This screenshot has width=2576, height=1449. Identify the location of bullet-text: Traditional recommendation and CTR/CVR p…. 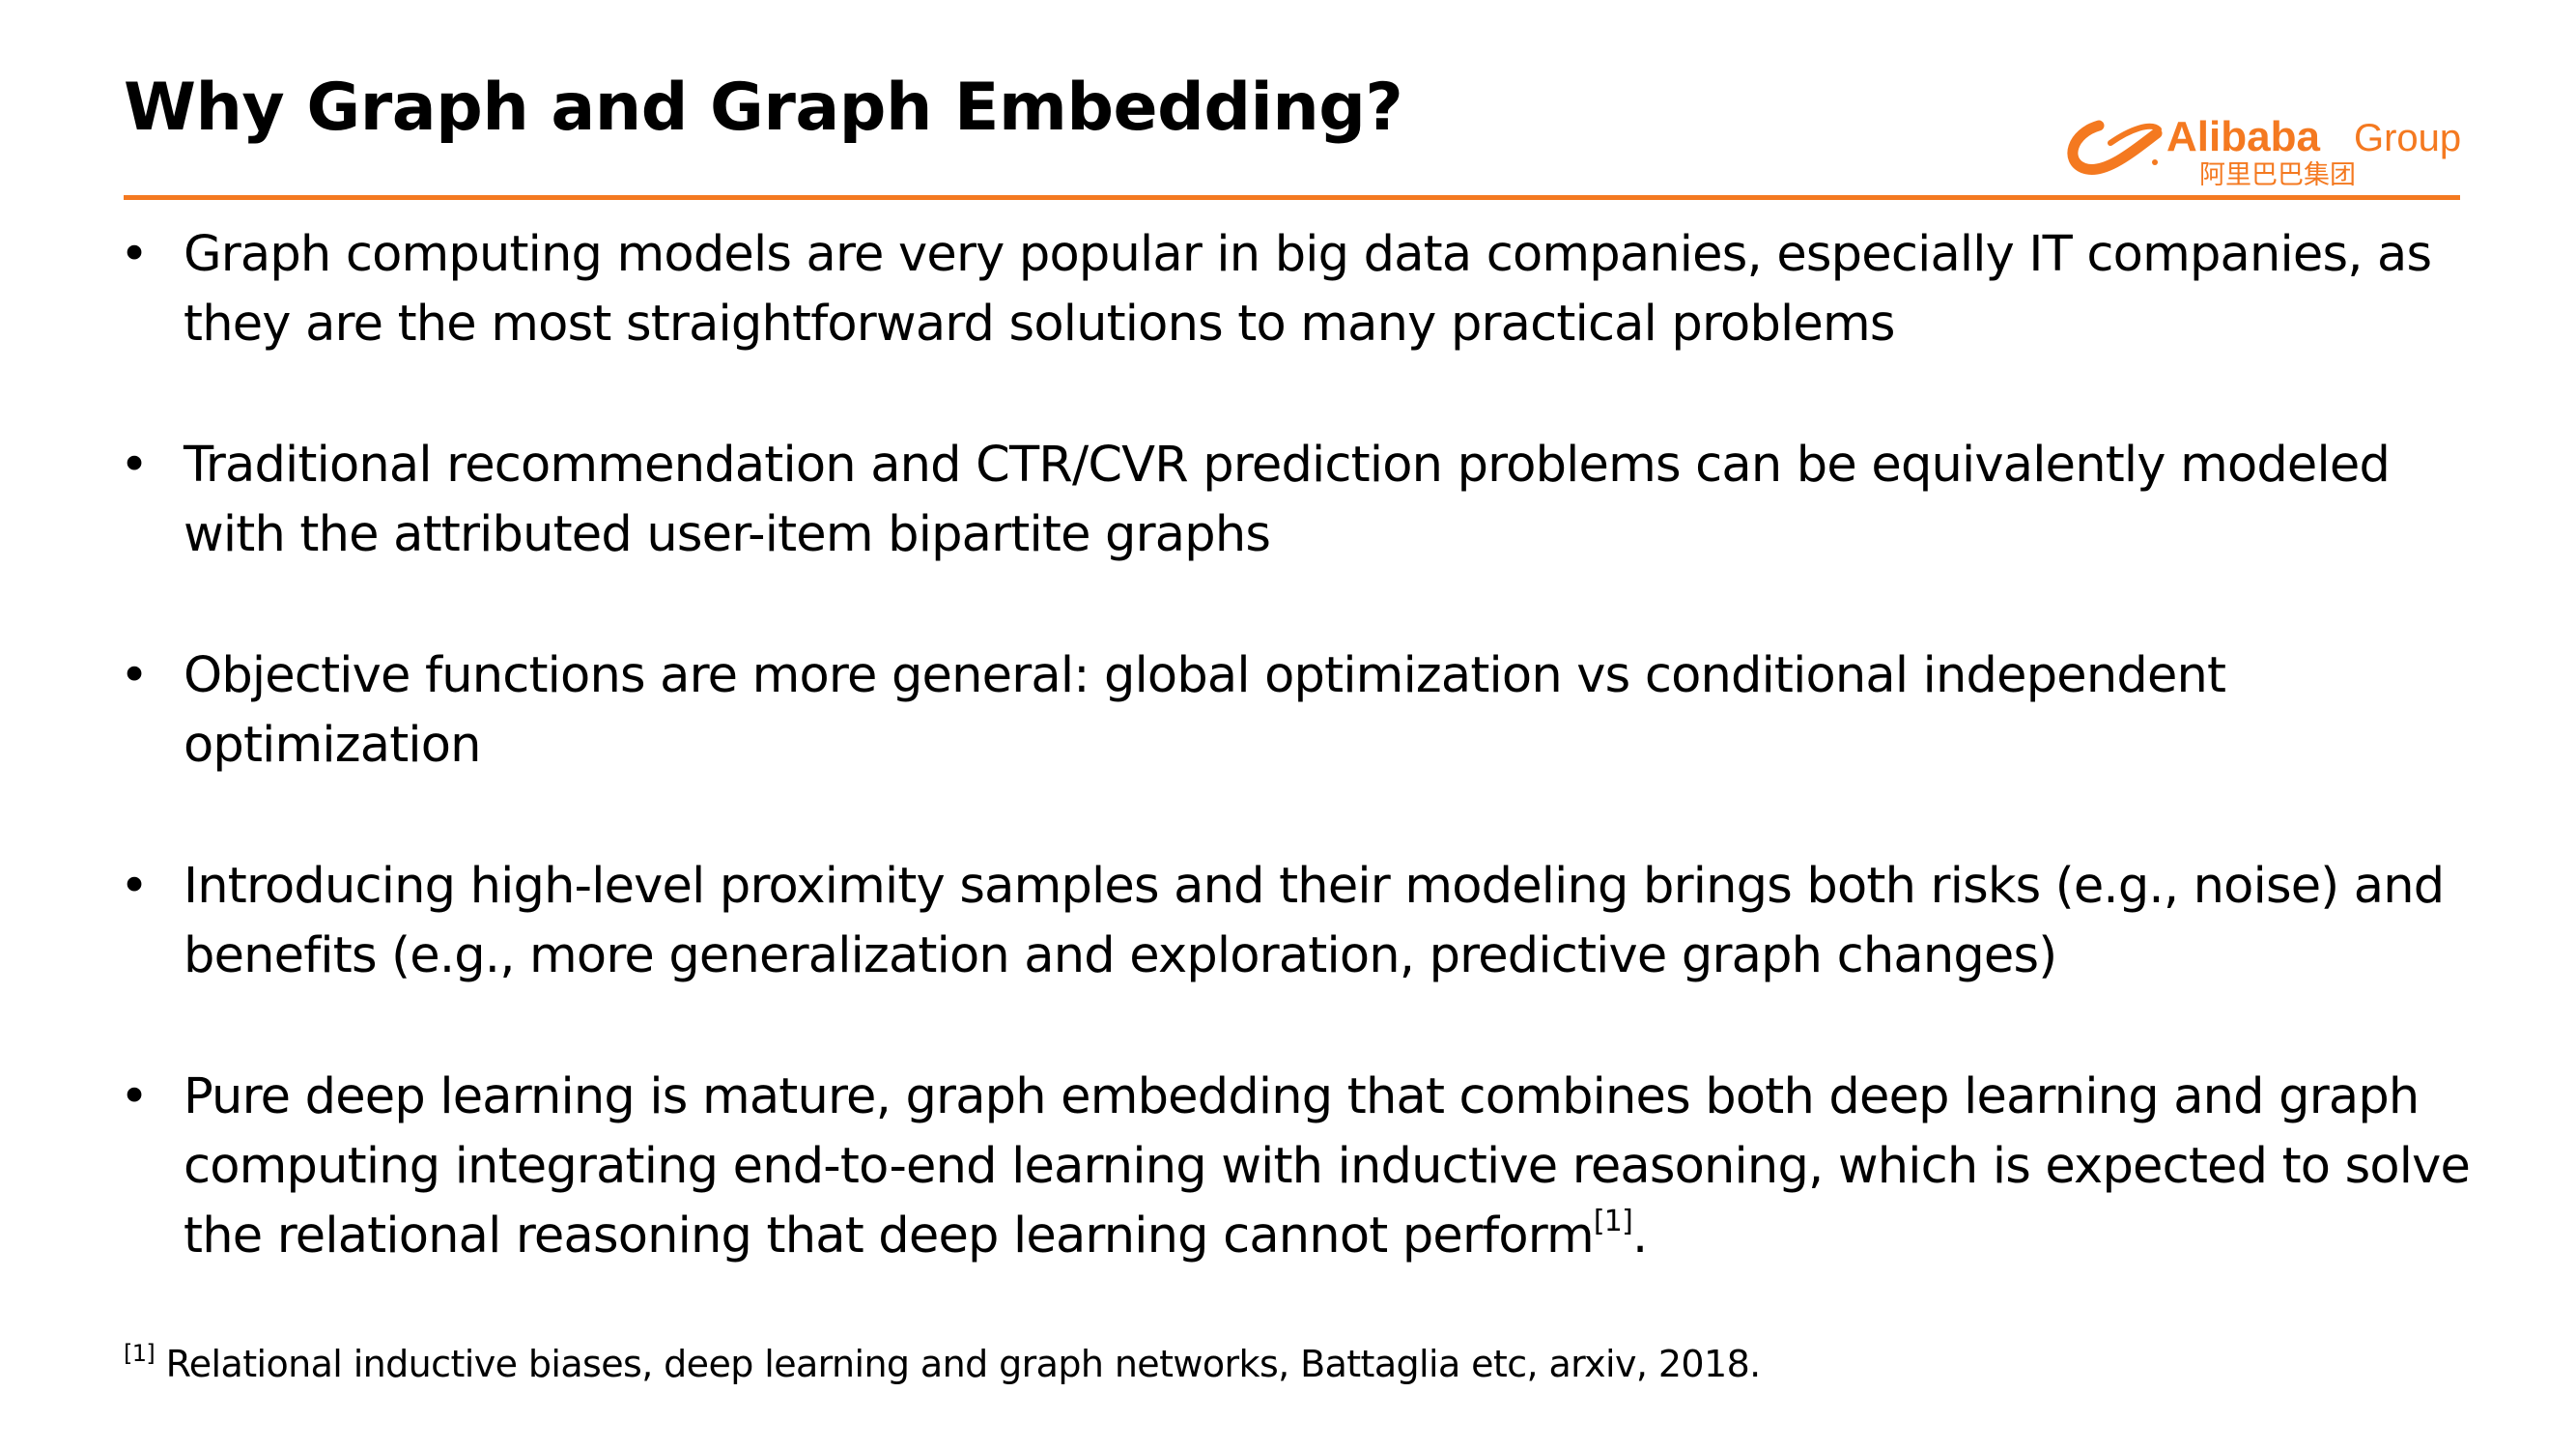
(1287, 500).